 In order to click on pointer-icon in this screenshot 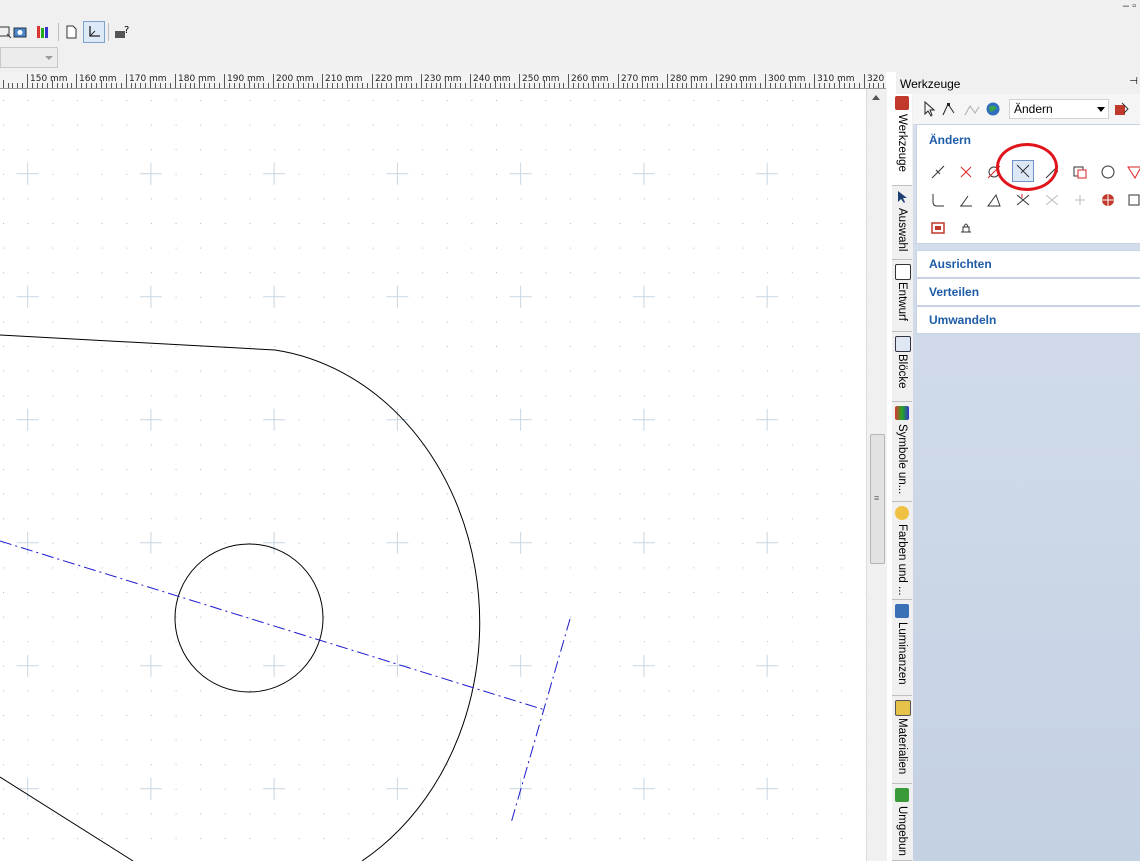, I will do `click(929, 108)`.